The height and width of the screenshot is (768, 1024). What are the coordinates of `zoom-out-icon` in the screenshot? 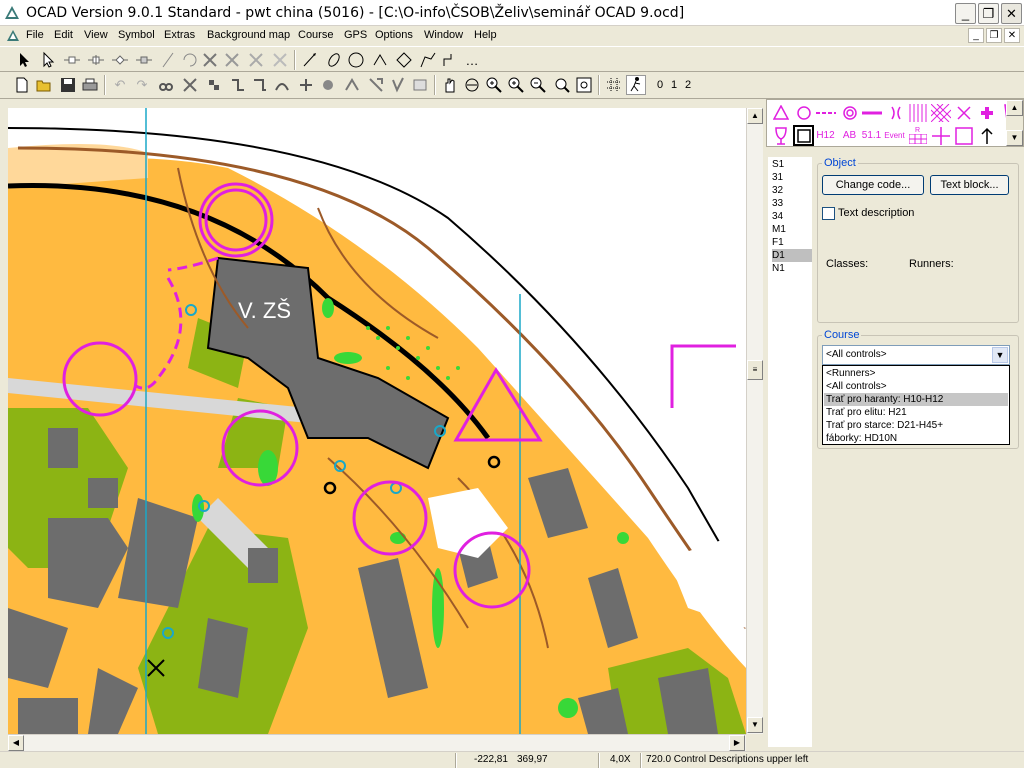 It's located at (538, 85).